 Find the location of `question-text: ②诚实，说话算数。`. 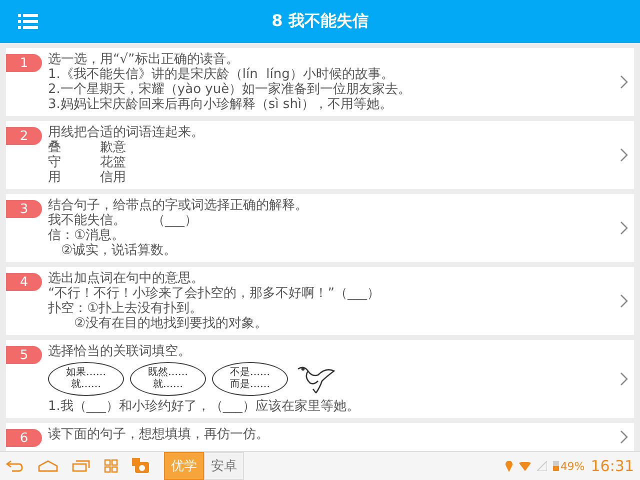

question-text: ②诚实，说话算数。 is located at coordinates (119, 250).